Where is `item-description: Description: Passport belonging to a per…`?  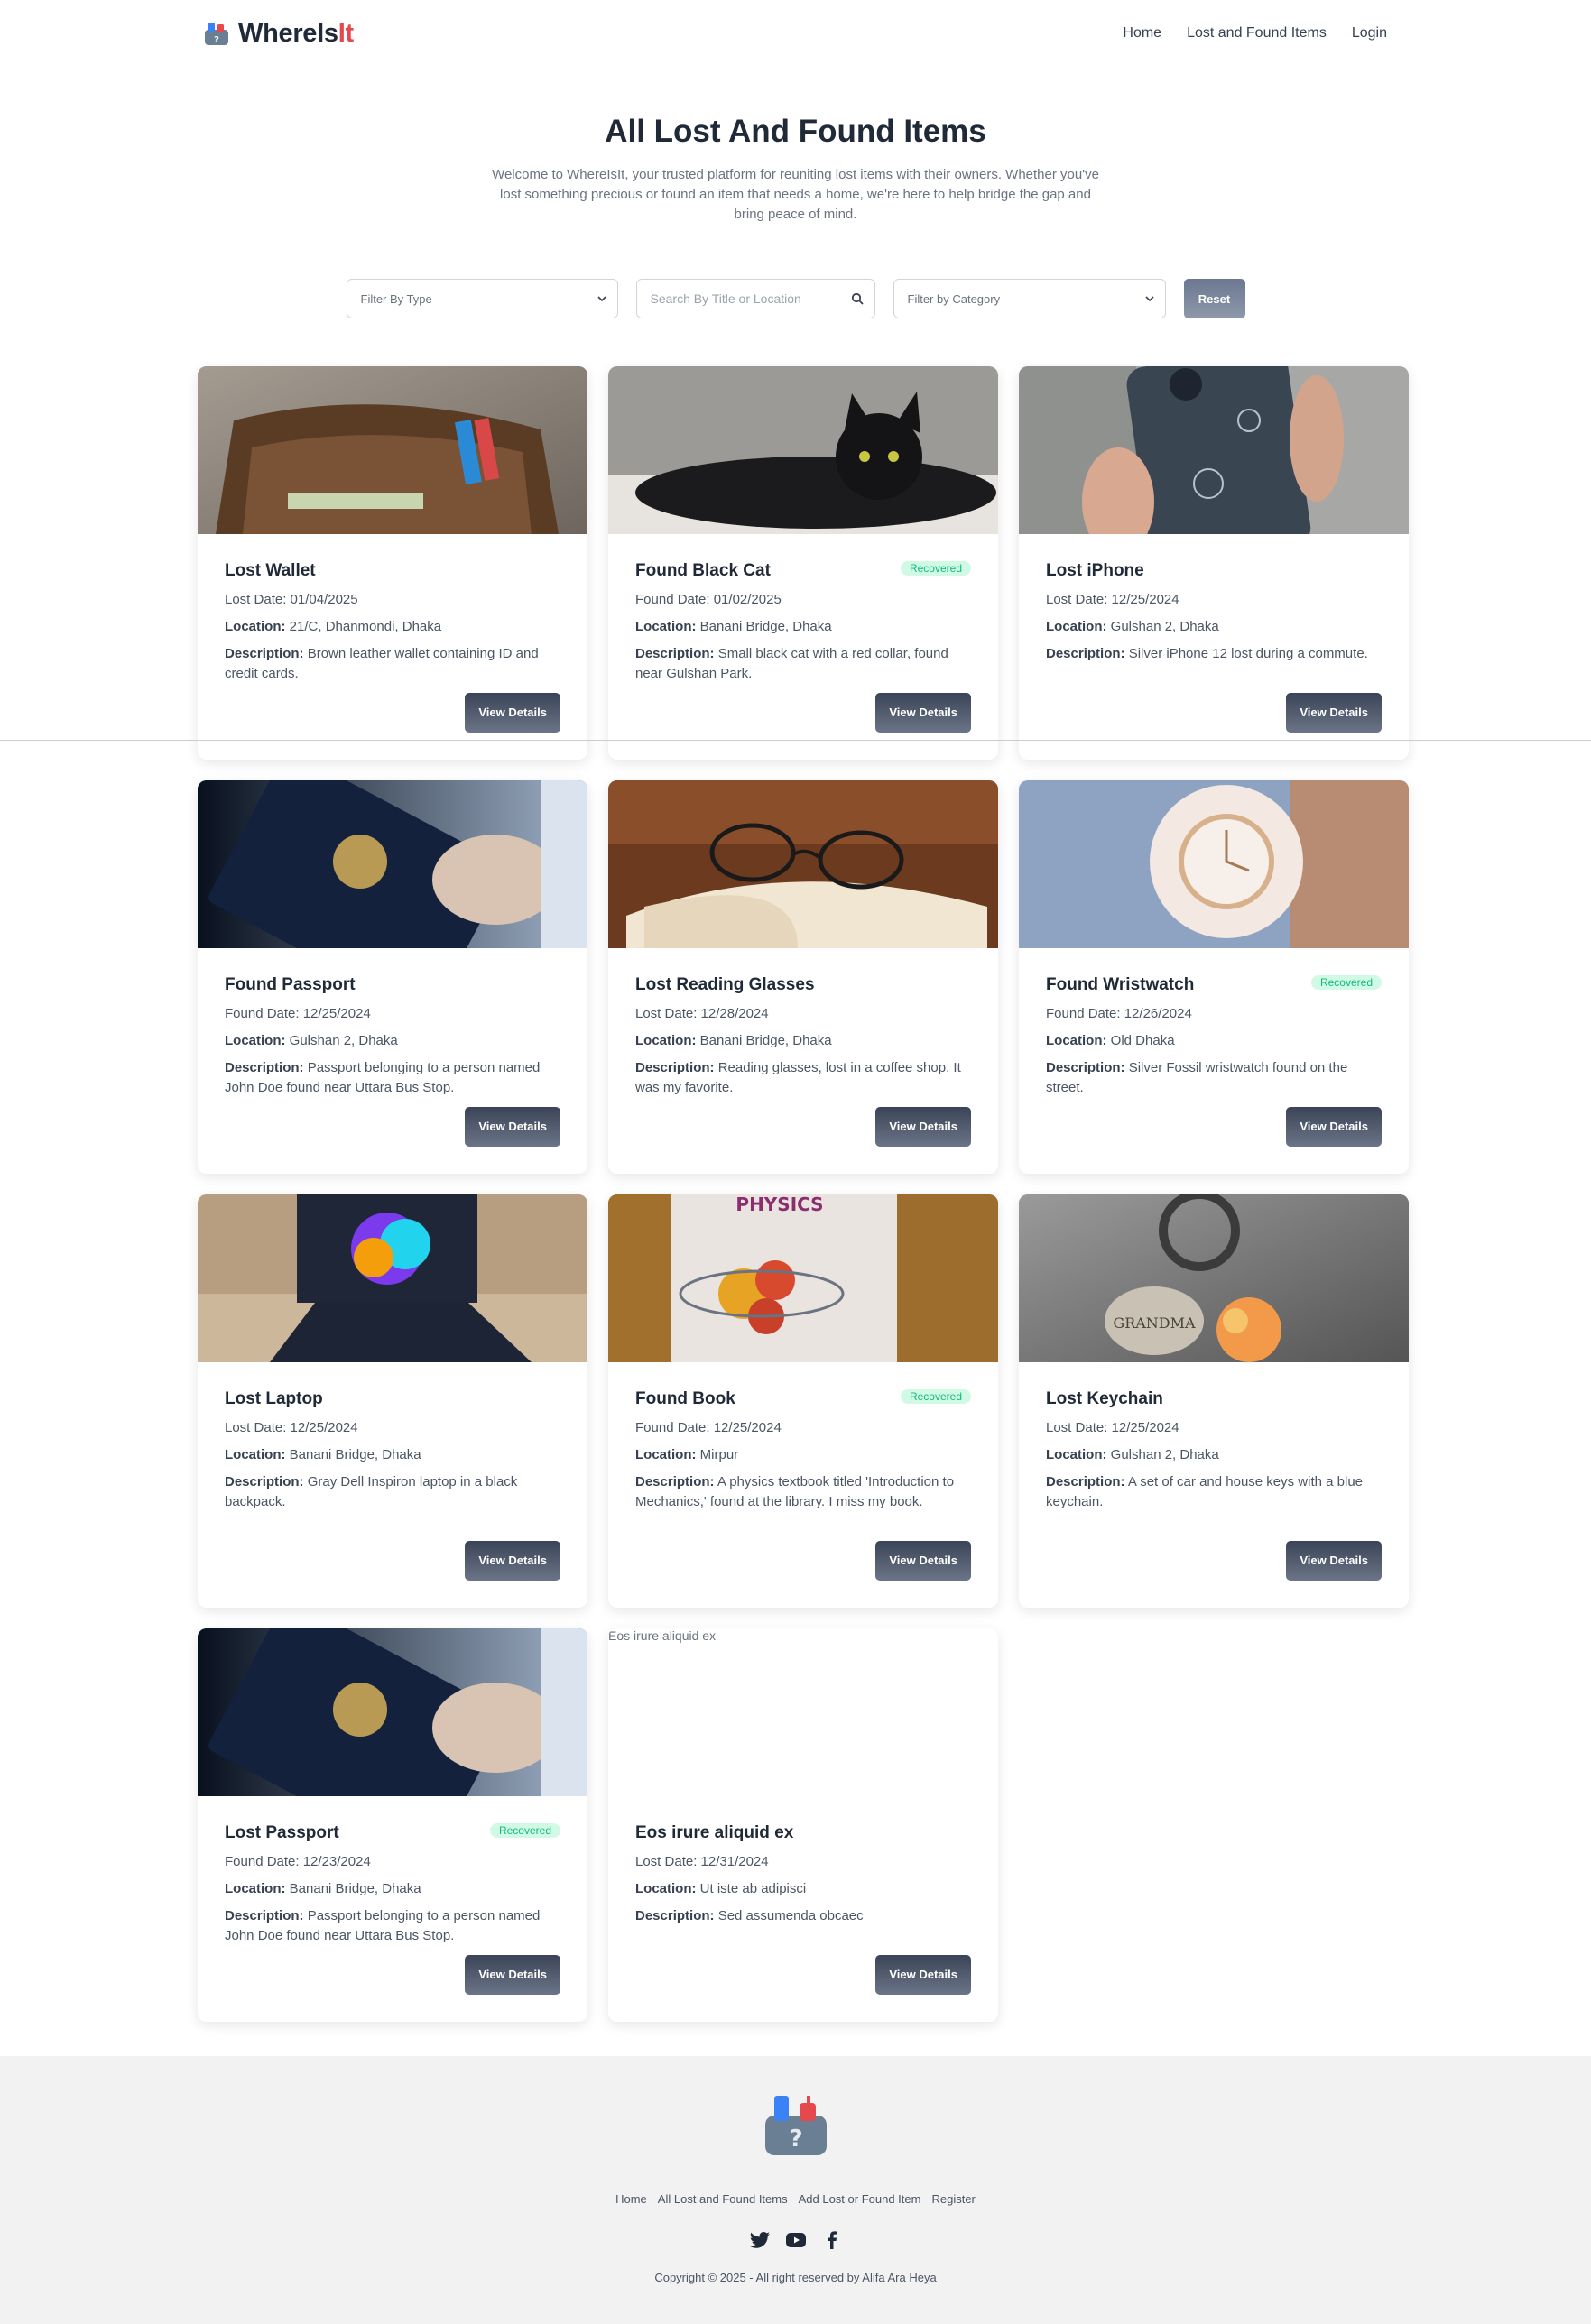
item-description: Description: Passport belonging to a per… is located at coordinates (392, 1078).